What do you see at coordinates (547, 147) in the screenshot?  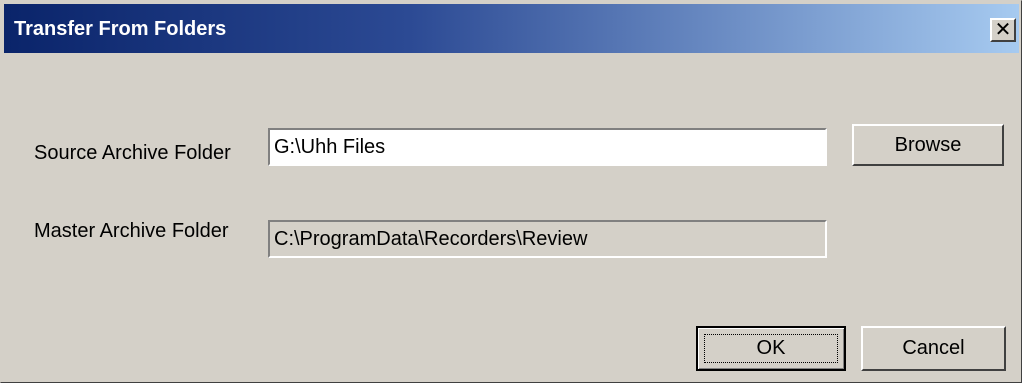 I see `source-folder-input: G:\Uhh Files` at bounding box center [547, 147].